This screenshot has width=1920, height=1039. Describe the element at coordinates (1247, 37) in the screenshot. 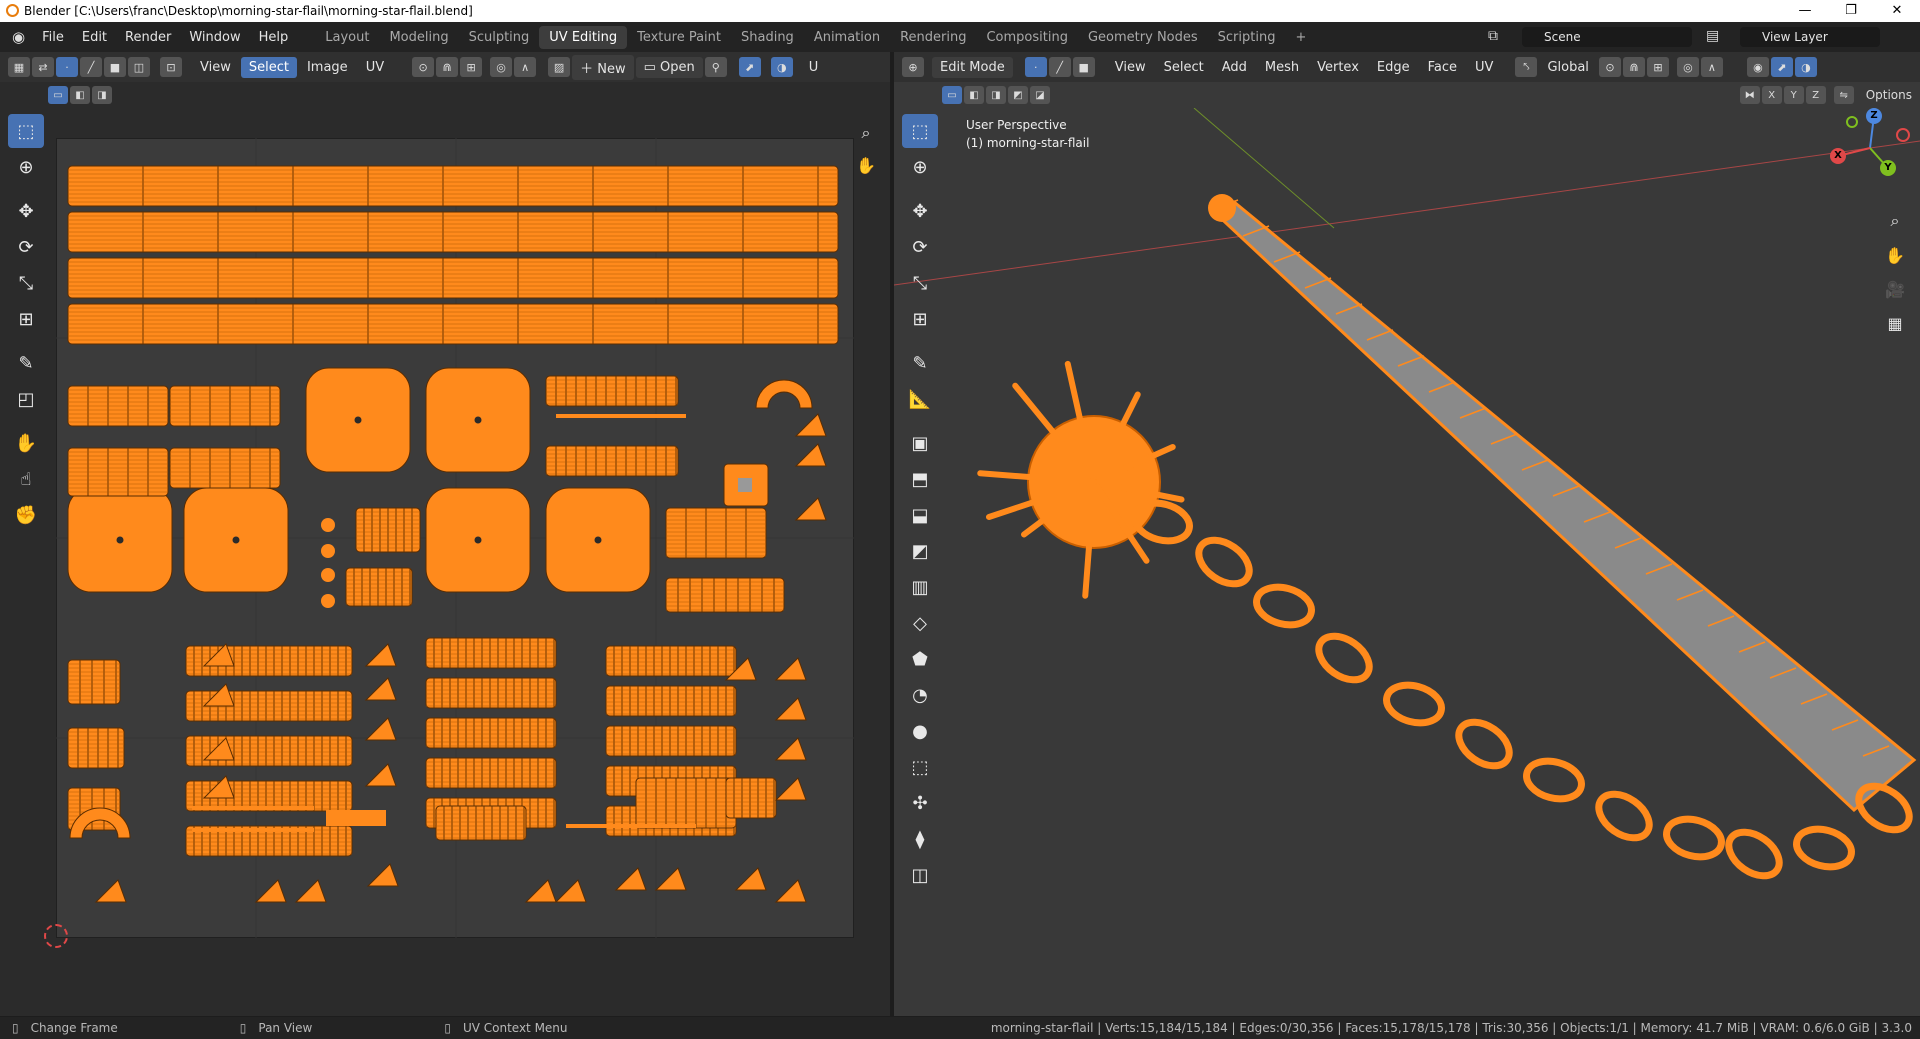

I see `tab-scripting: Scripting` at that location.